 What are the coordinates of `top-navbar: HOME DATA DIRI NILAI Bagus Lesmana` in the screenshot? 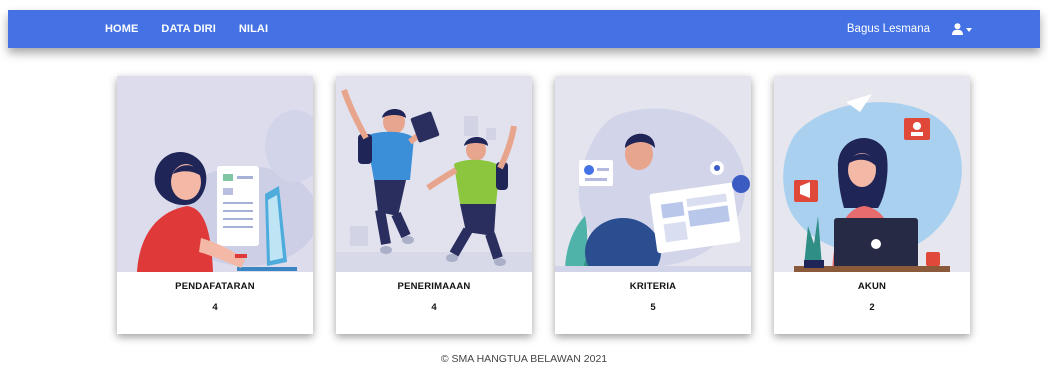 It's located at (524, 29).